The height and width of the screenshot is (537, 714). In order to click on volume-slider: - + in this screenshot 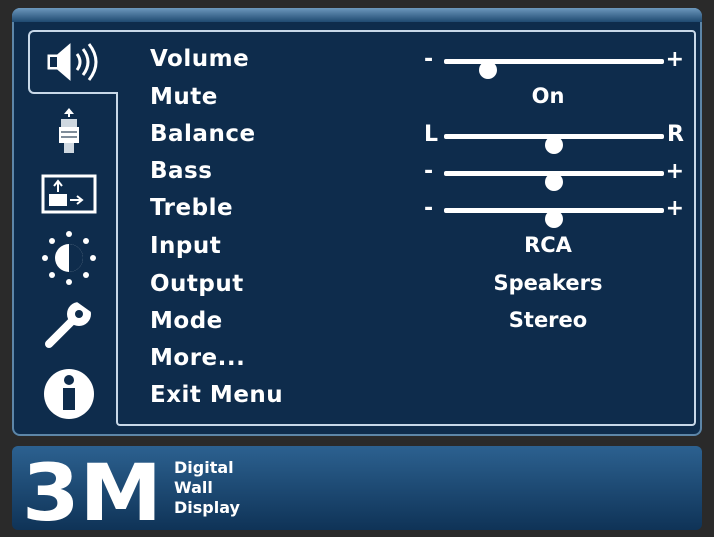, I will do `click(551, 63)`.